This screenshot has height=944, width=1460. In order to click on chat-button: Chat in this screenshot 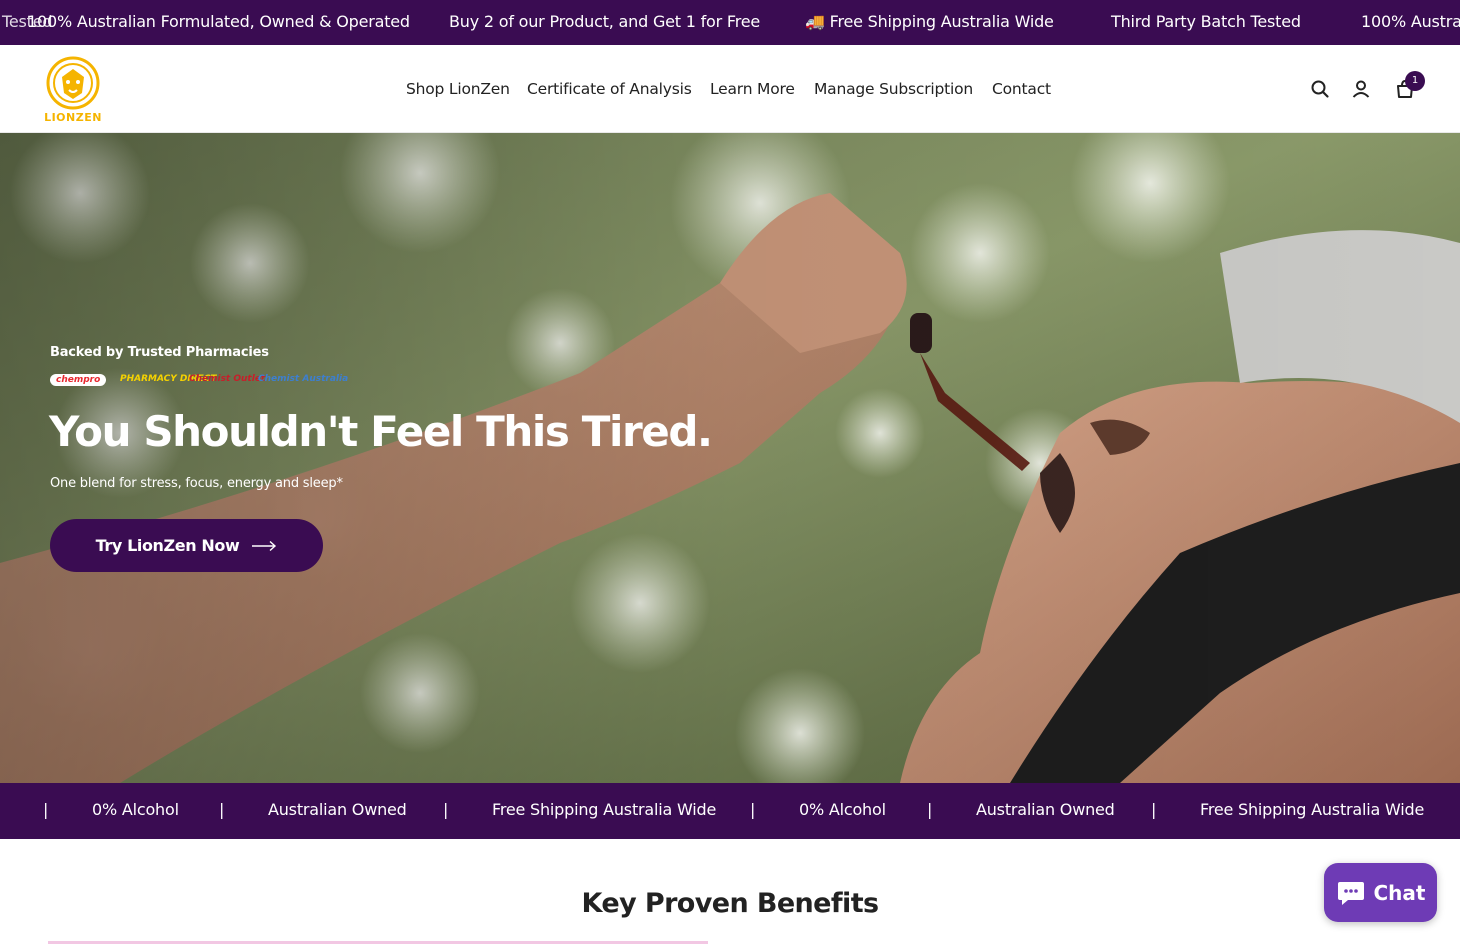, I will do `click(1380, 892)`.